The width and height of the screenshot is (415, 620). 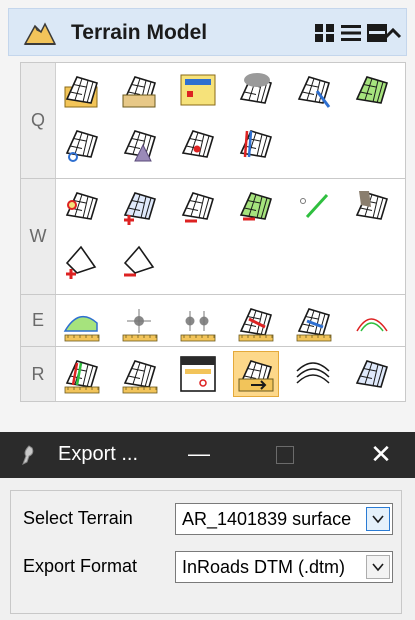 I want to click on tool-label-contours-button, so click(x=314, y=374).